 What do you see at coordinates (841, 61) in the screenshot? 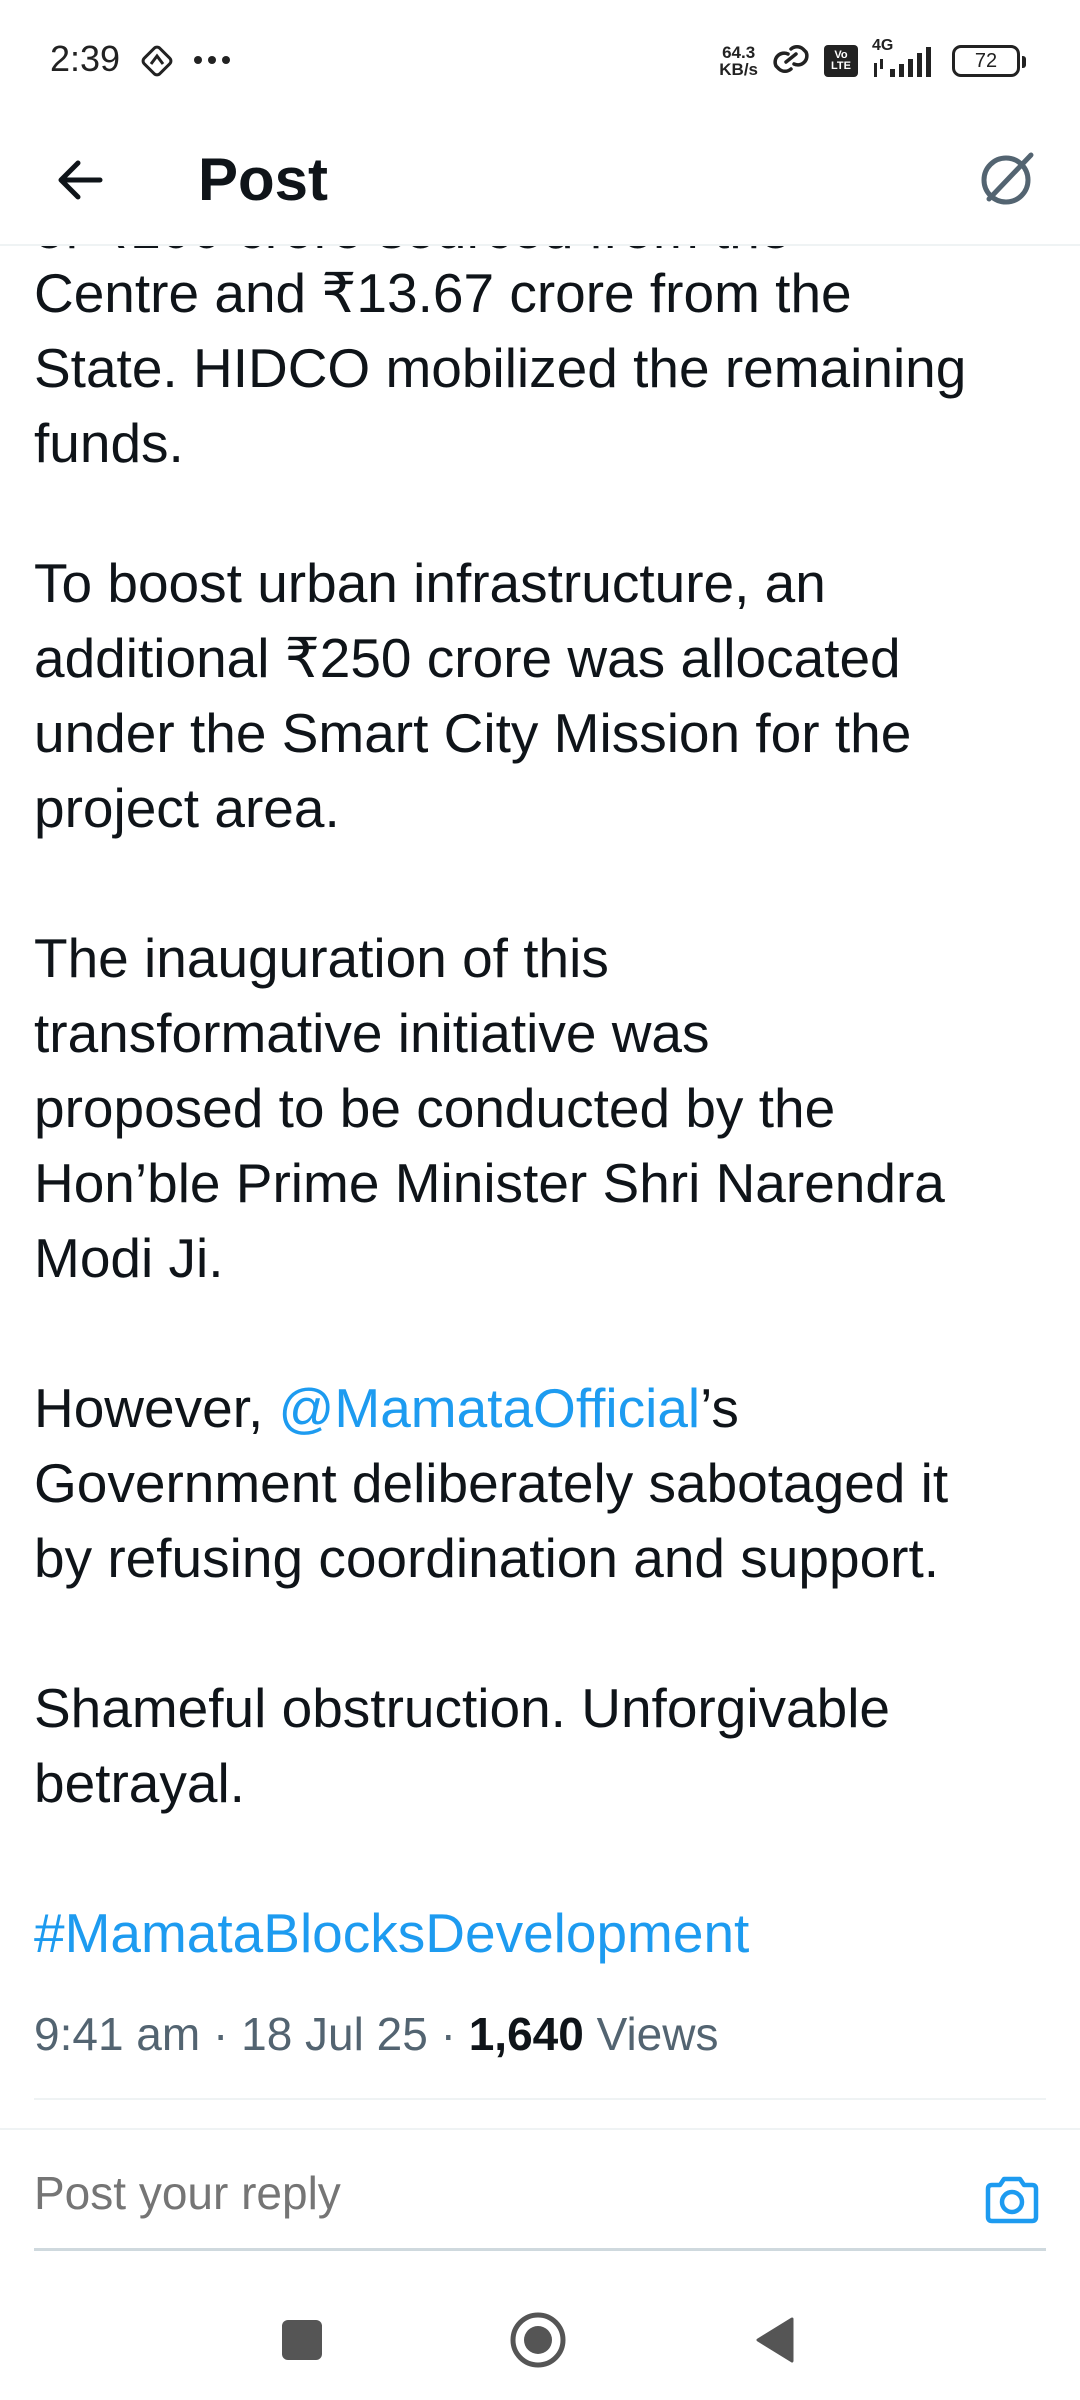
I see `volte-icon: Vo LTE` at bounding box center [841, 61].